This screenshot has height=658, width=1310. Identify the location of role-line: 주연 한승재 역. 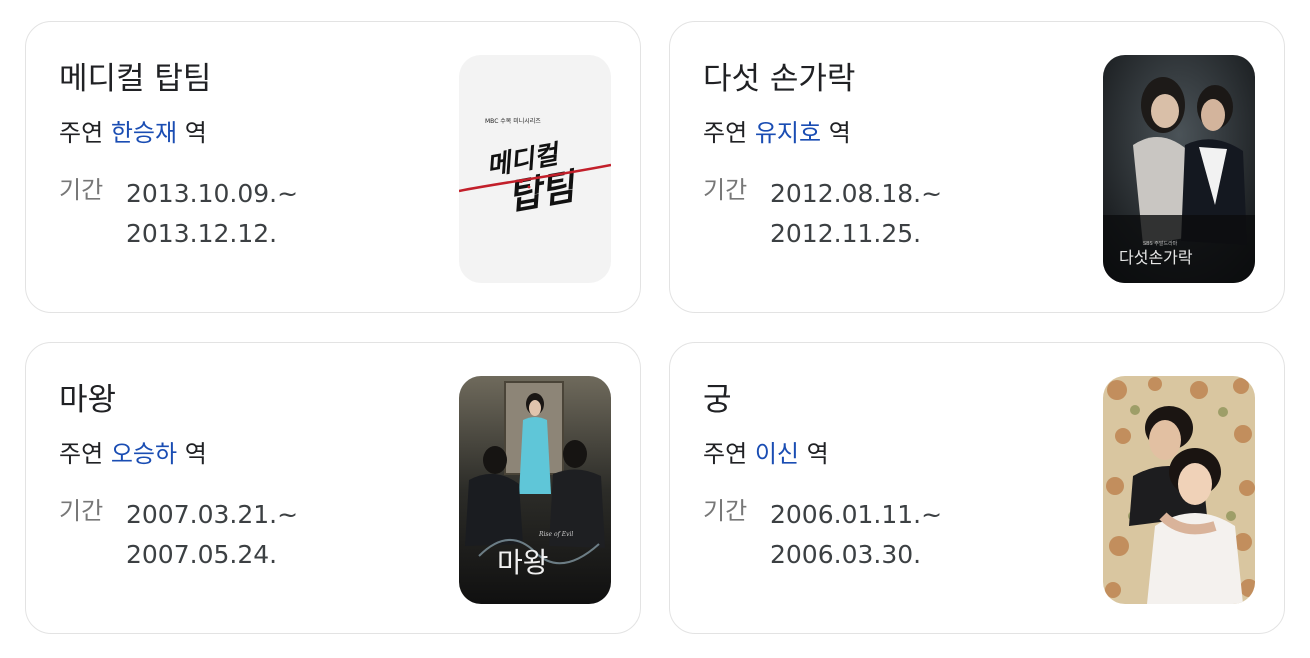
(133, 133).